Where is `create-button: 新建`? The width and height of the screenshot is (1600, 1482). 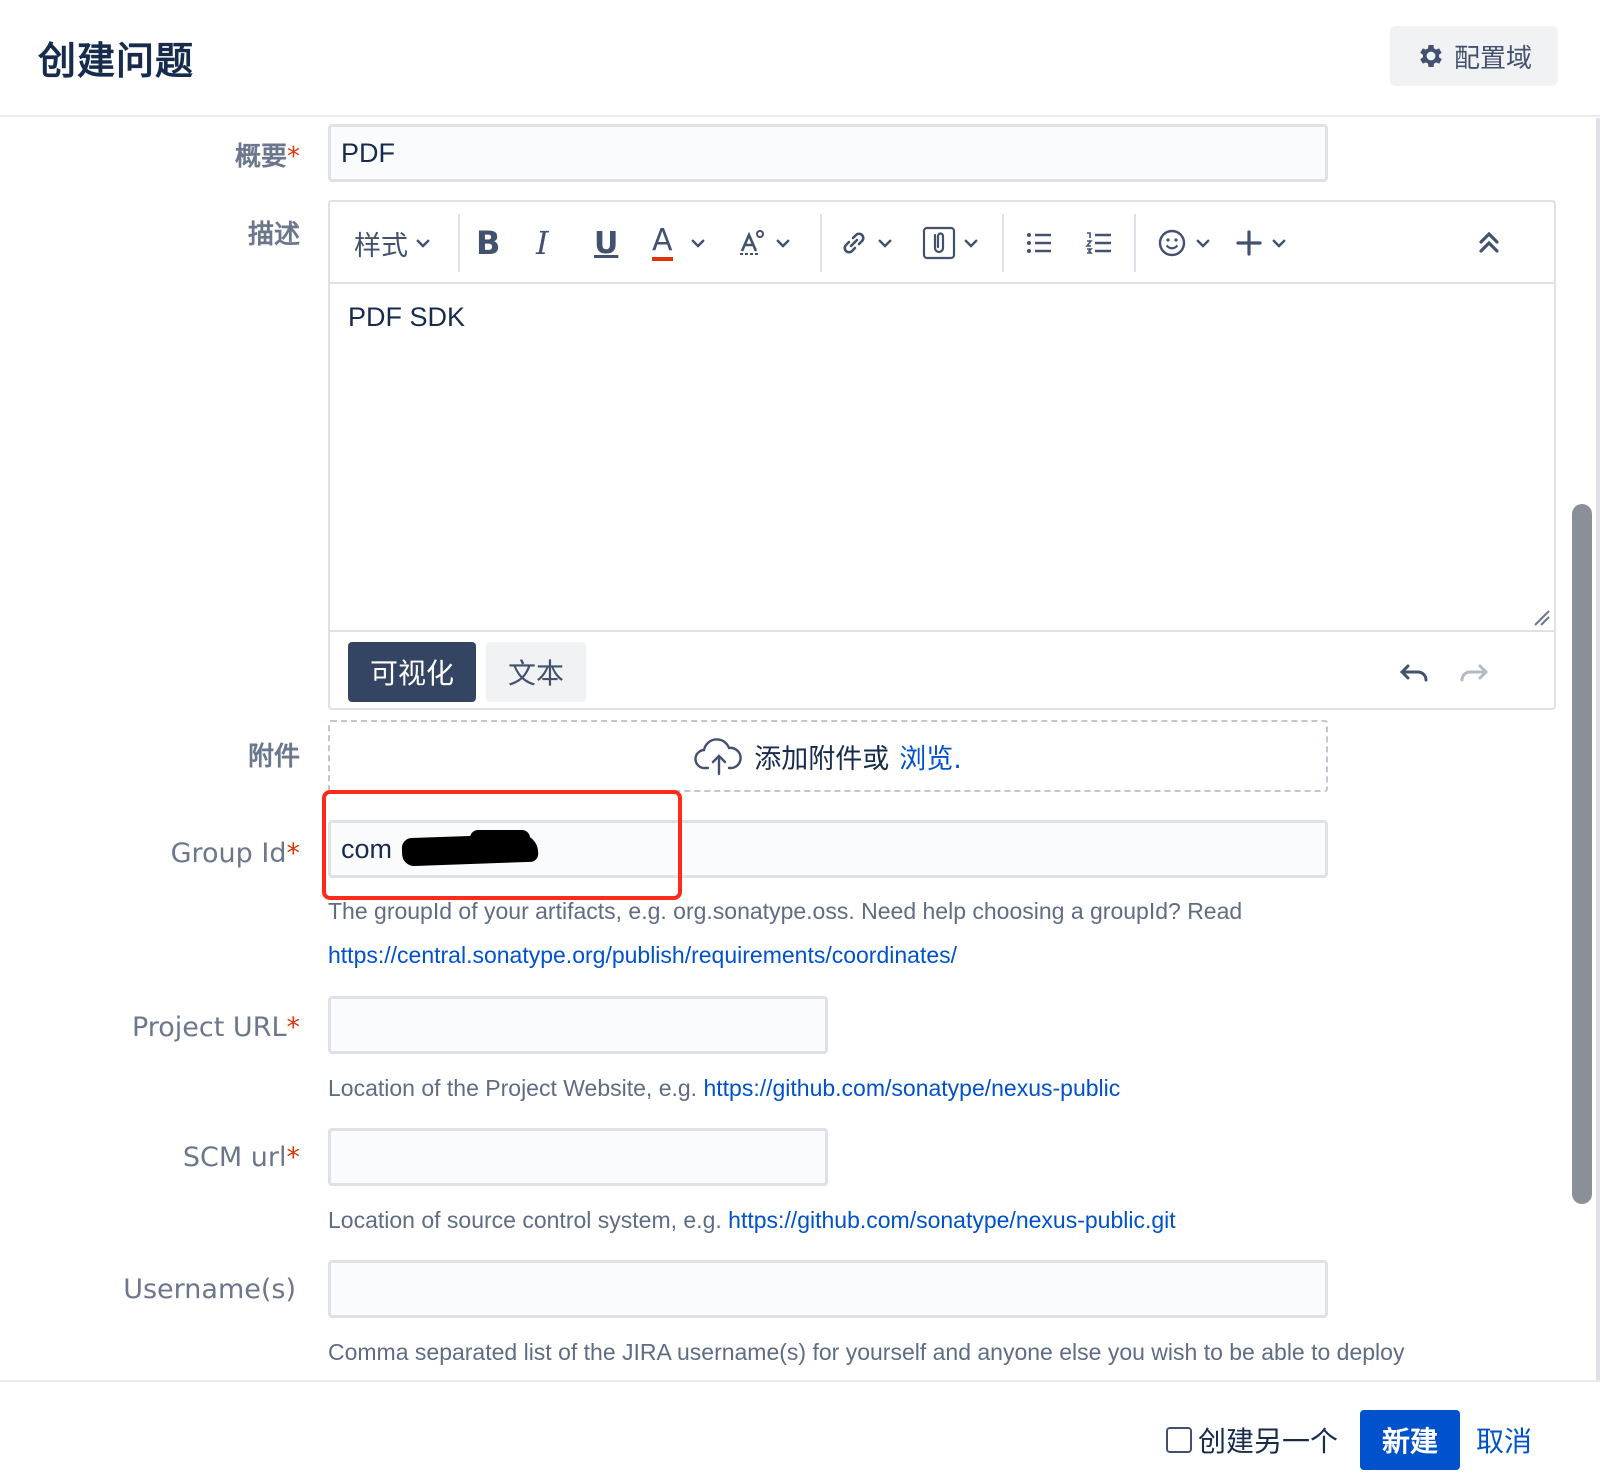
create-button: 新建 is located at coordinates (1410, 1440).